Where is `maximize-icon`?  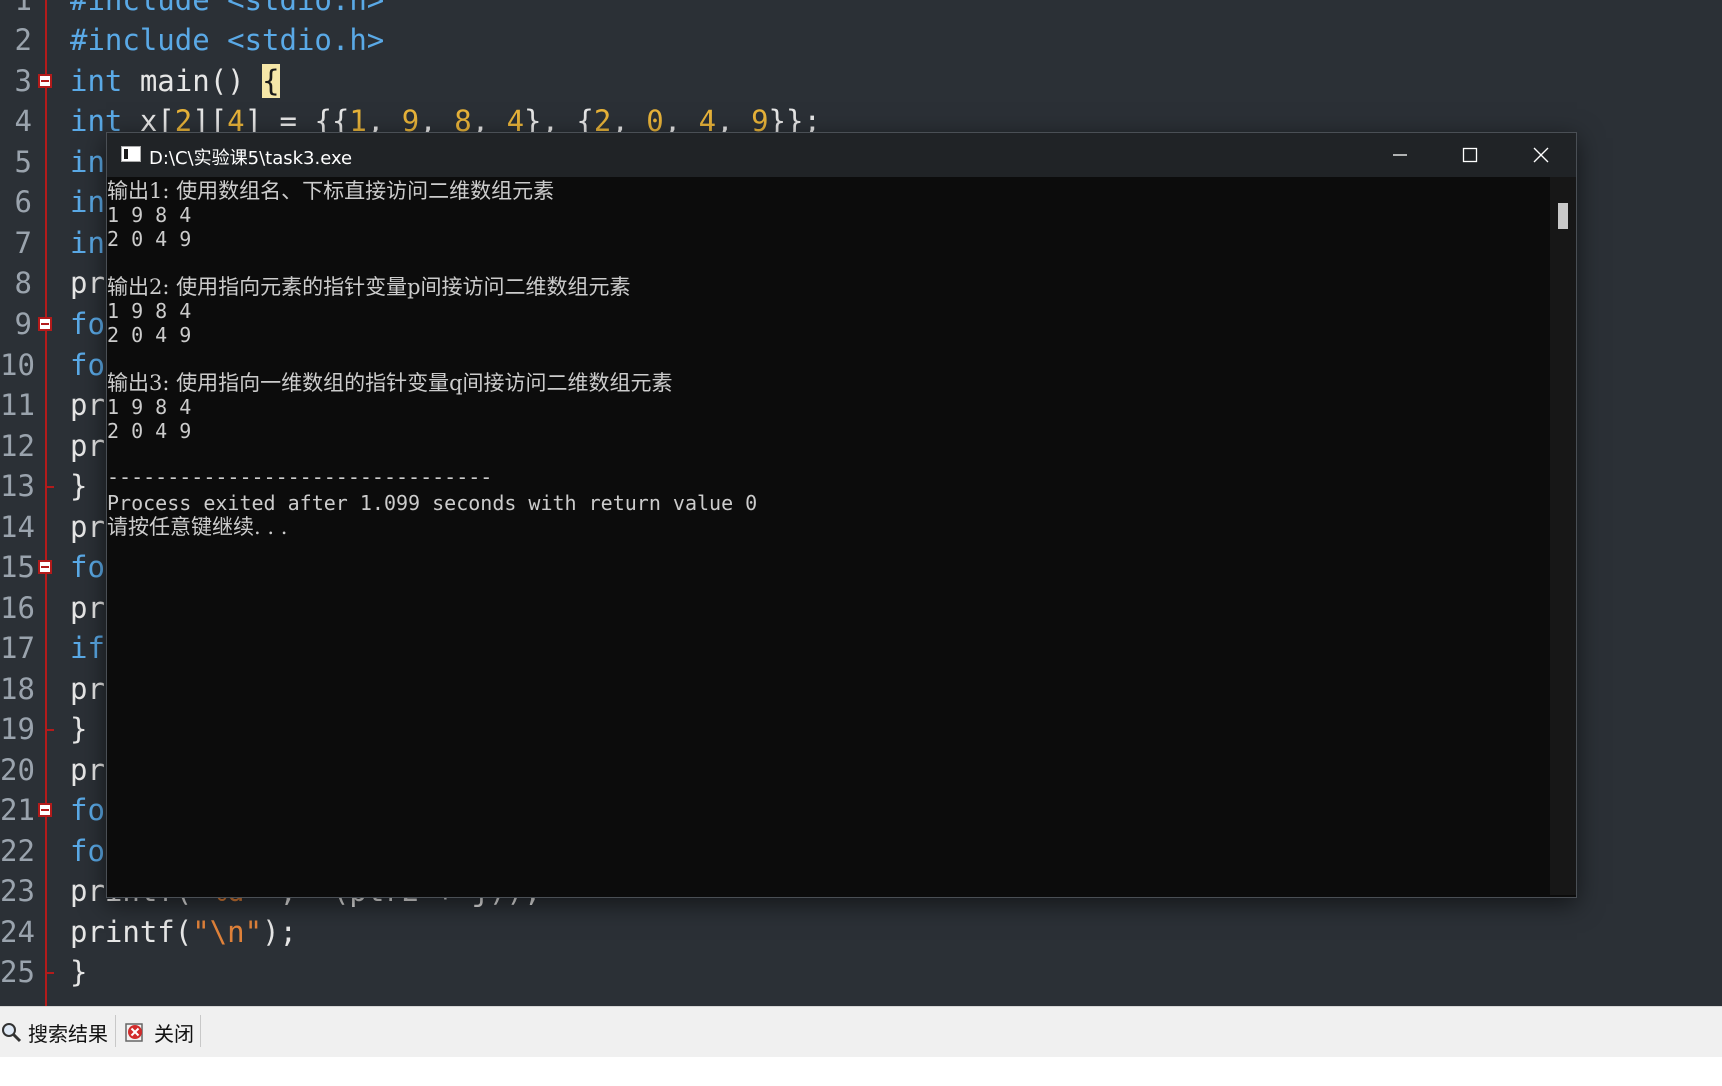
maximize-icon is located at coordinates (1470, 155).